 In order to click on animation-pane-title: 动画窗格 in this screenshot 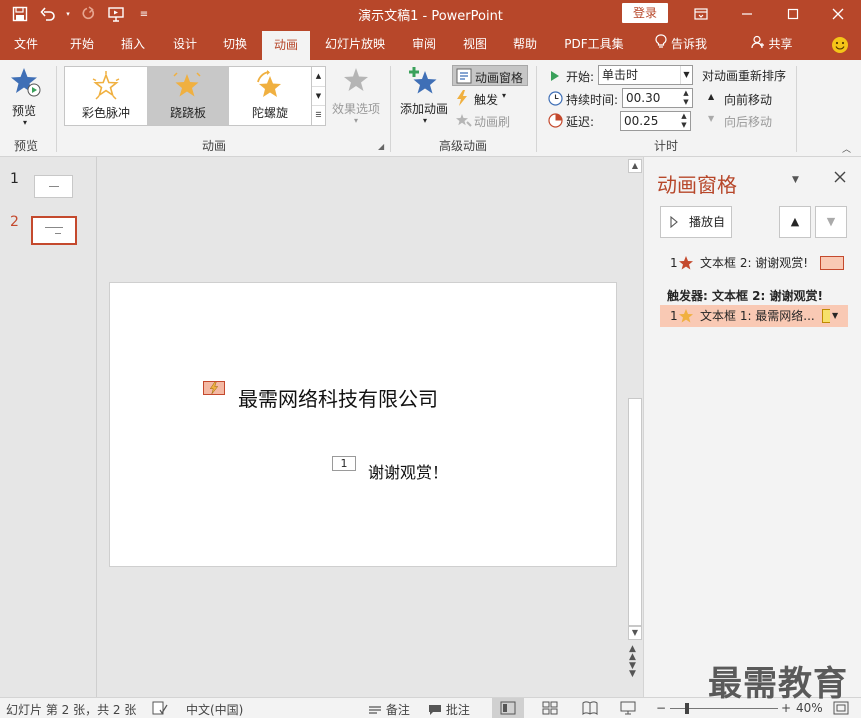, I will do `click(697, 185)`.